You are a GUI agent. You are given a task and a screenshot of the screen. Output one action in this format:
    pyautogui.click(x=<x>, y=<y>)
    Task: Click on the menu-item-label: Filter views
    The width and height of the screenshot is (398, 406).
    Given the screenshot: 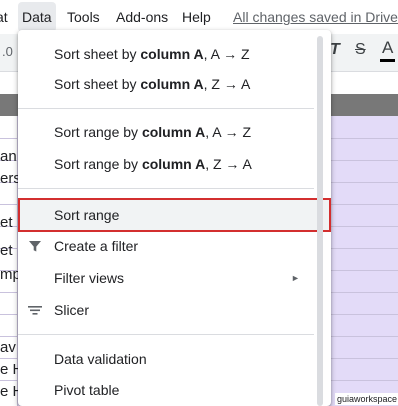 What is the action you would take?
    pyautogui.click(x=89, y=278)
    